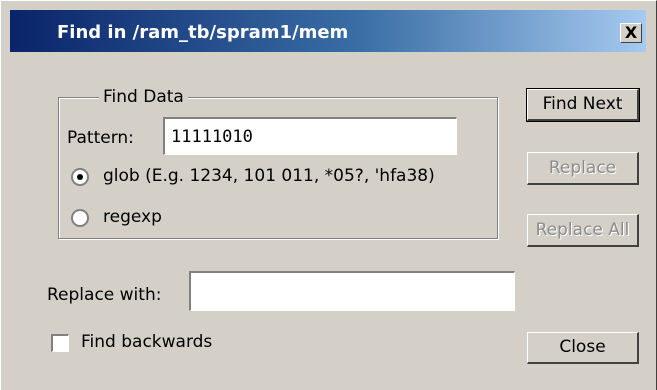  What do you see at coordinates (60, 343) in the screenshot?
I see `find-backwards-checkbox` at bounding box center [60, 343].